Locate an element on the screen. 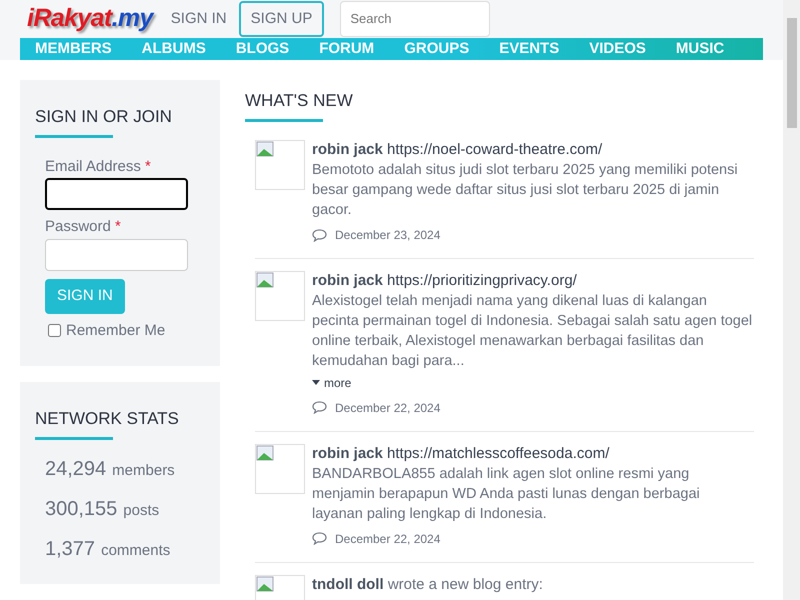 The image size is (800, 600). post-date: December 23, 2024 is located at coordinates (387, 235).